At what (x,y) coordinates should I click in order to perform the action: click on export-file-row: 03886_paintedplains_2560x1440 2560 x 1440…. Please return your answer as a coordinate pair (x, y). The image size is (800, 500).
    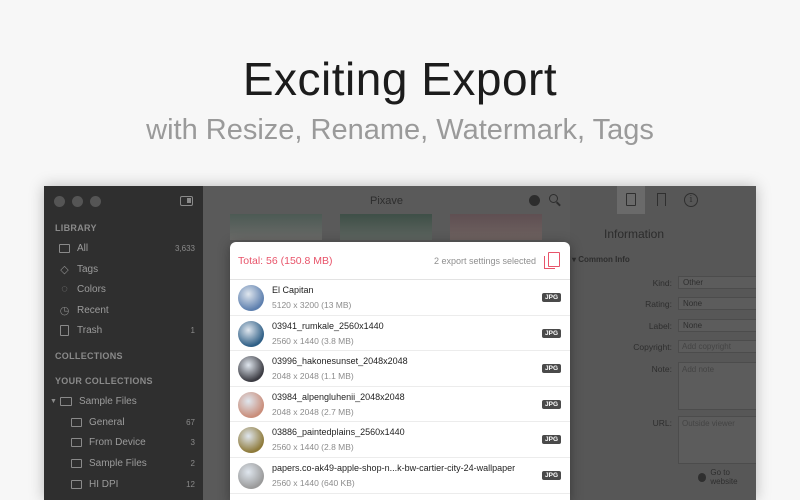
    Looking at the image, I should click on (400, 440).